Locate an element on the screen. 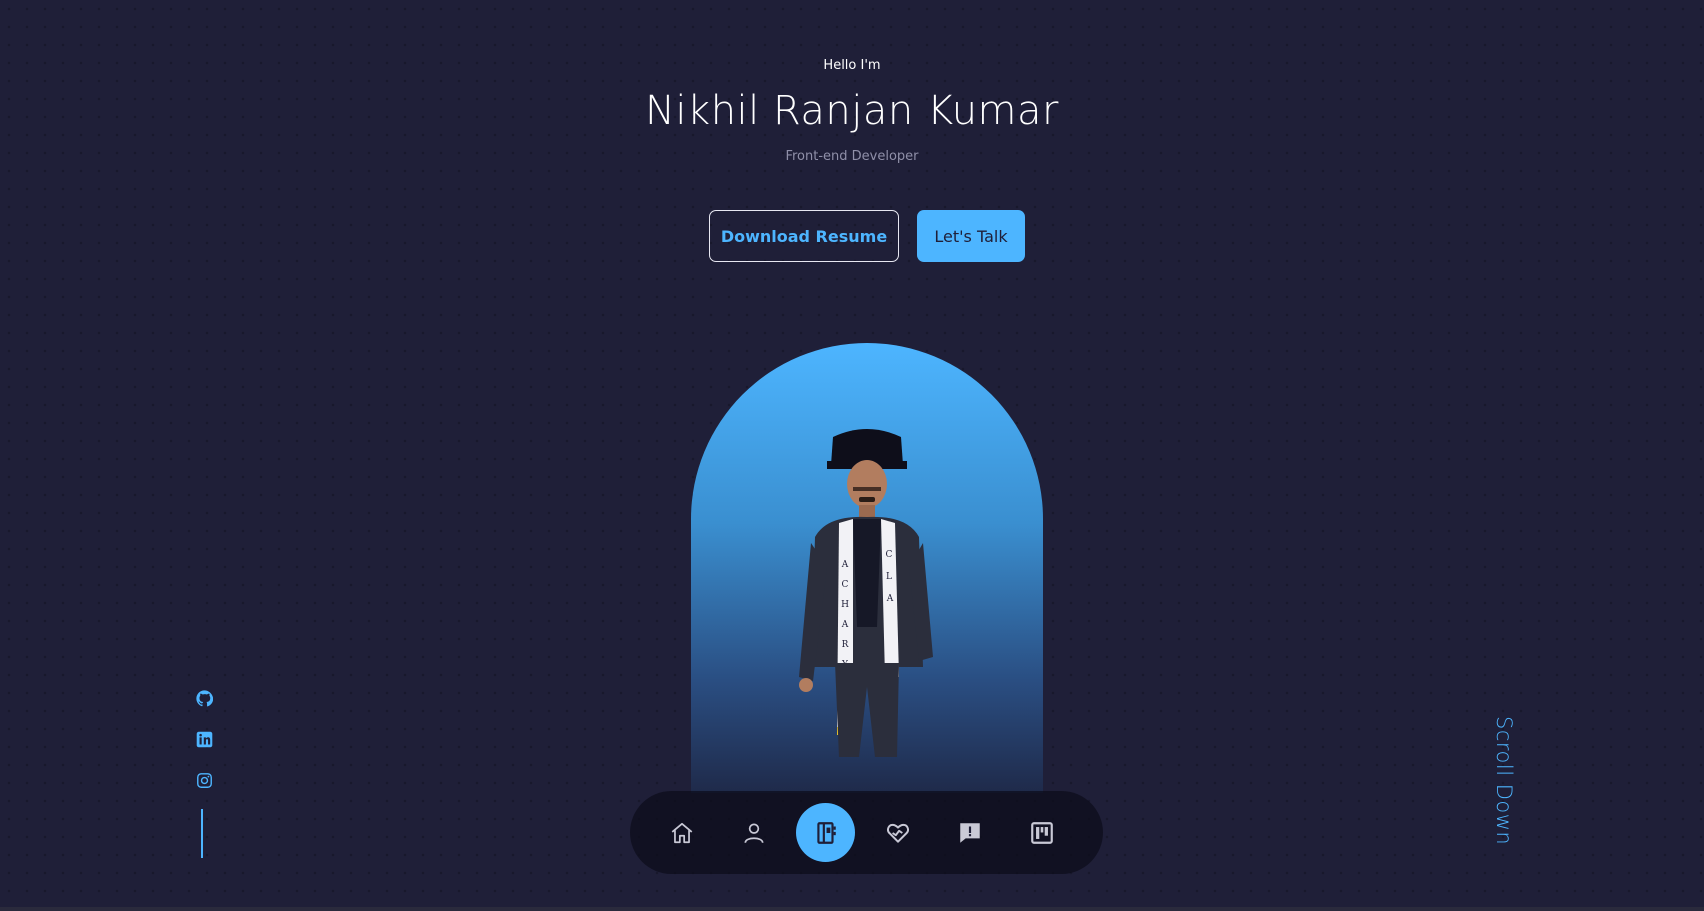  svg-text: L is located at coordinates (889, 577).